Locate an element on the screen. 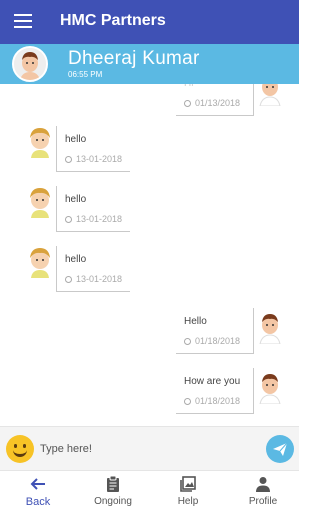 The image size is (320, 512). bottom-navigation: Back Ongoing Help Profile is located at coordinates (149, 491).